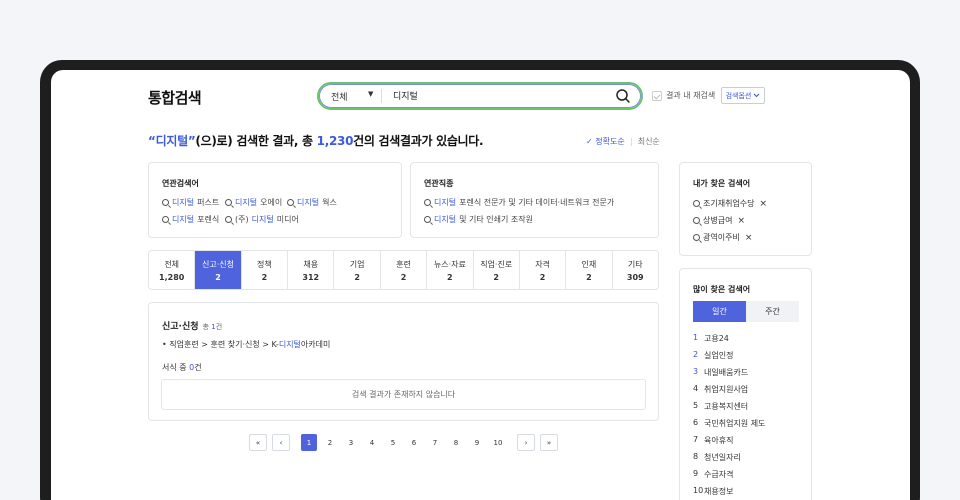 This screenshot has height=500, width=960. I want to click on related-job: 디지털 포렌식 전문가 및 기타 데이터·네트워크 전문가, so click(519, 202).